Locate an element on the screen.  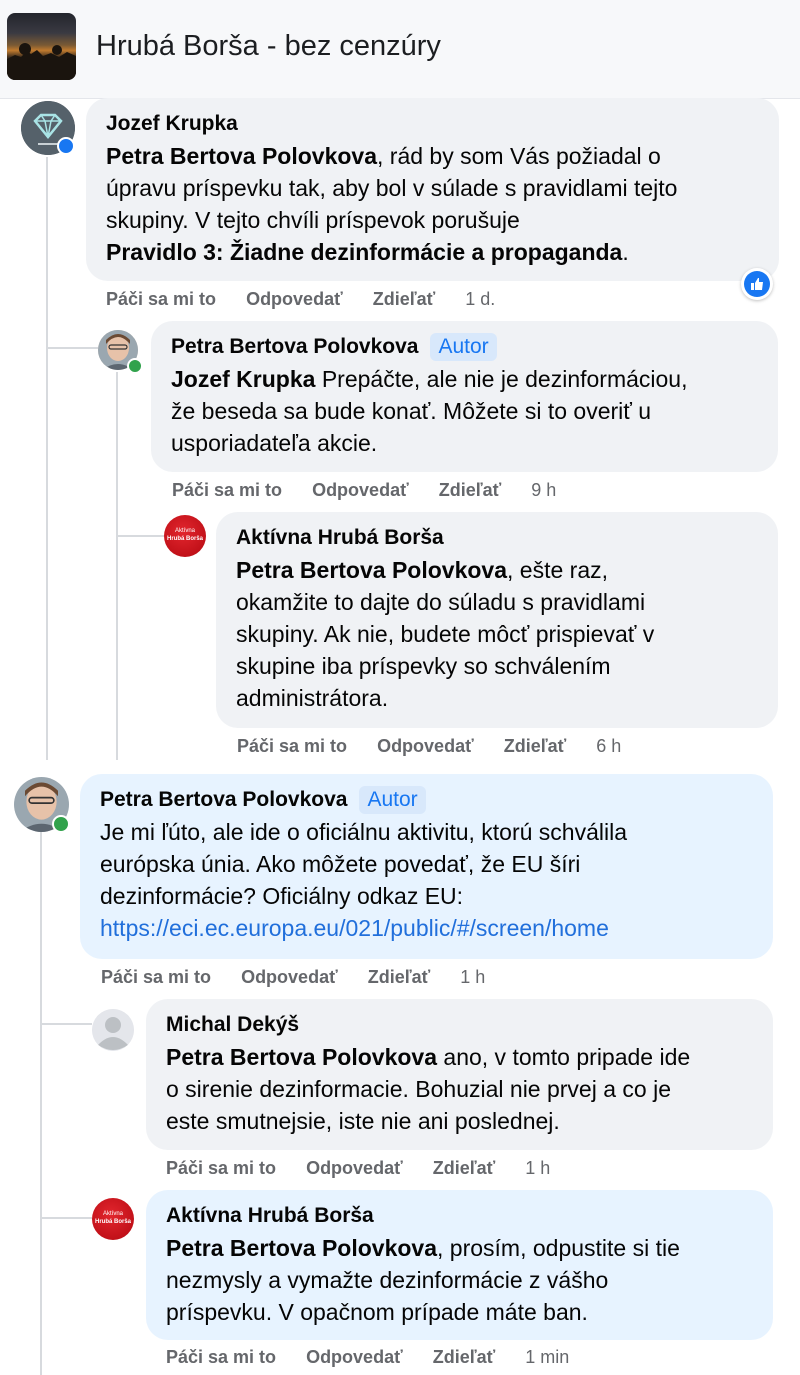
timestamp: 6 h is located at coordinates (608, 746).